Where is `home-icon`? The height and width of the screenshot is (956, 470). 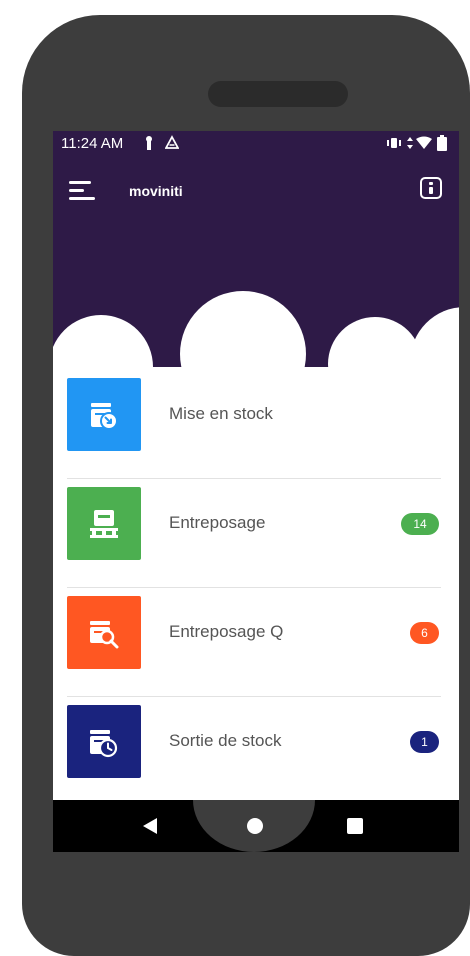 home-icon is located at coordinates (255, 826).